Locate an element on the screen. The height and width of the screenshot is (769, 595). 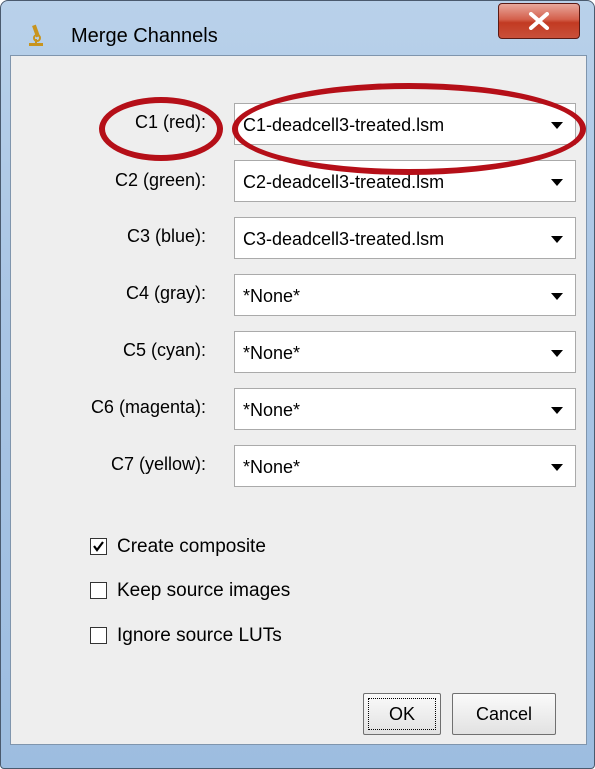
close-button is located at coordinates (539, 21).